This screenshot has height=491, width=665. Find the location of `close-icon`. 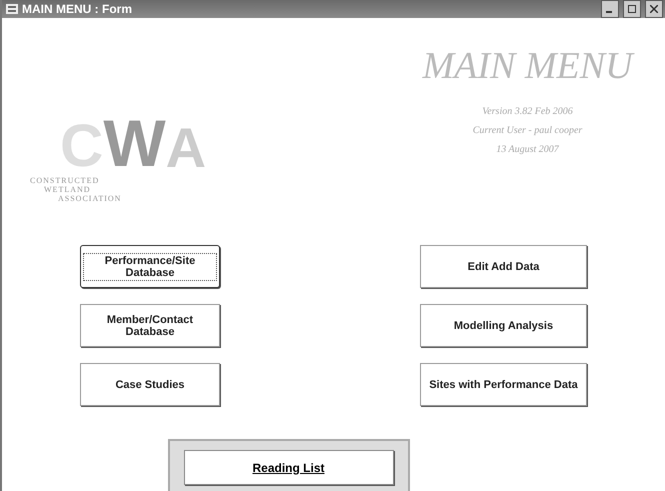

close-icon is located at coordinates (654, 9).